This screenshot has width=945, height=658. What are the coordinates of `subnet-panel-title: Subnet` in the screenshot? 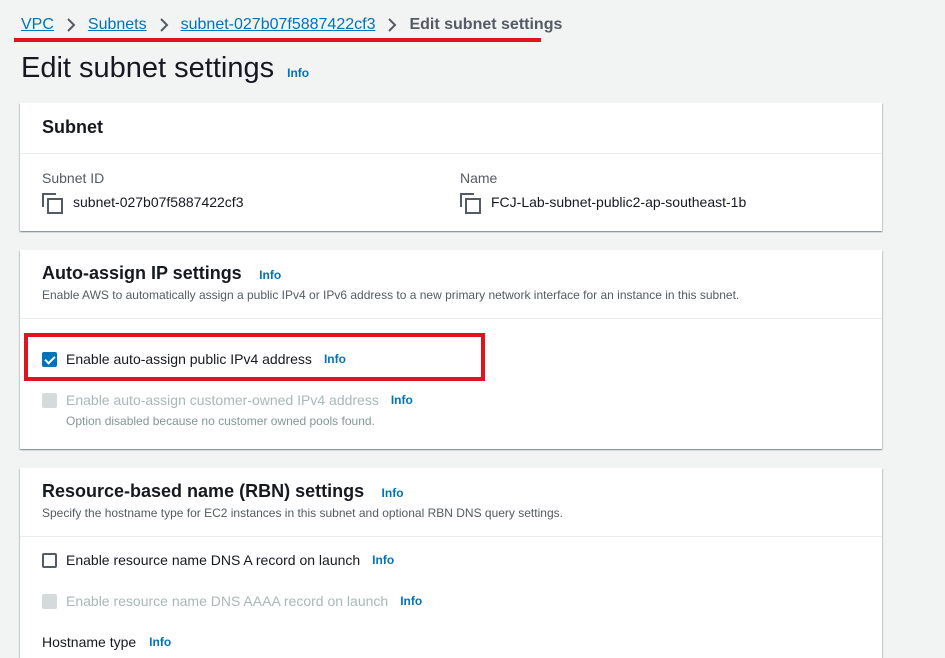 It's located at (72, 127).